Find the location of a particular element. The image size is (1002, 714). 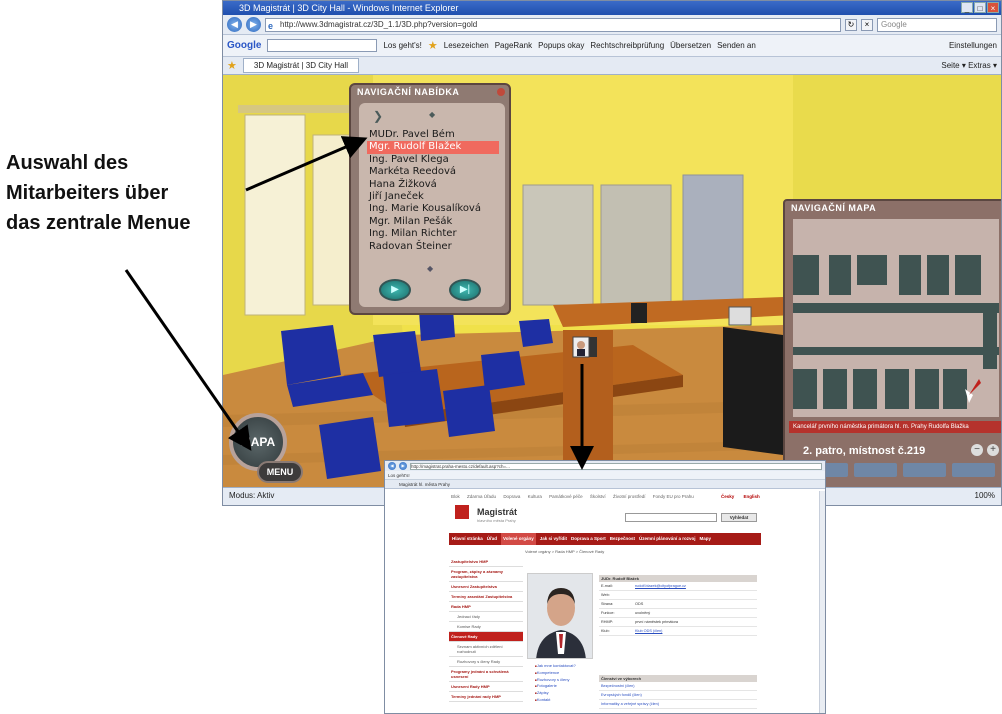

floor-plan is located at coordinates (896, 318).